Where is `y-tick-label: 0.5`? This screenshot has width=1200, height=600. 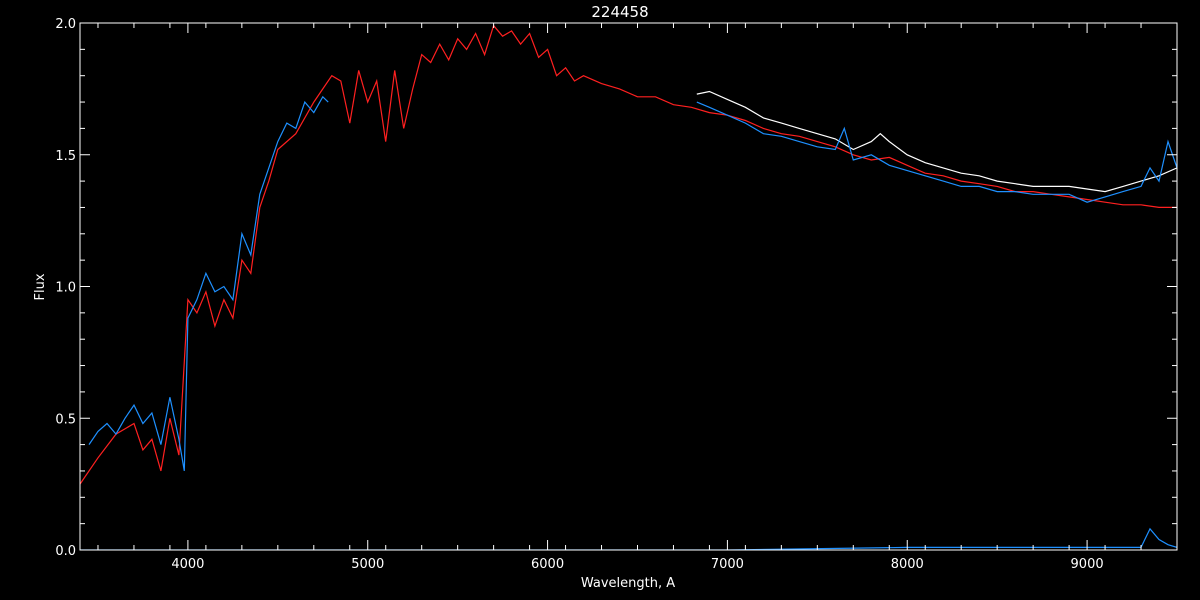
y-tick-label: 0.5 is located at coordinates (65, 419).